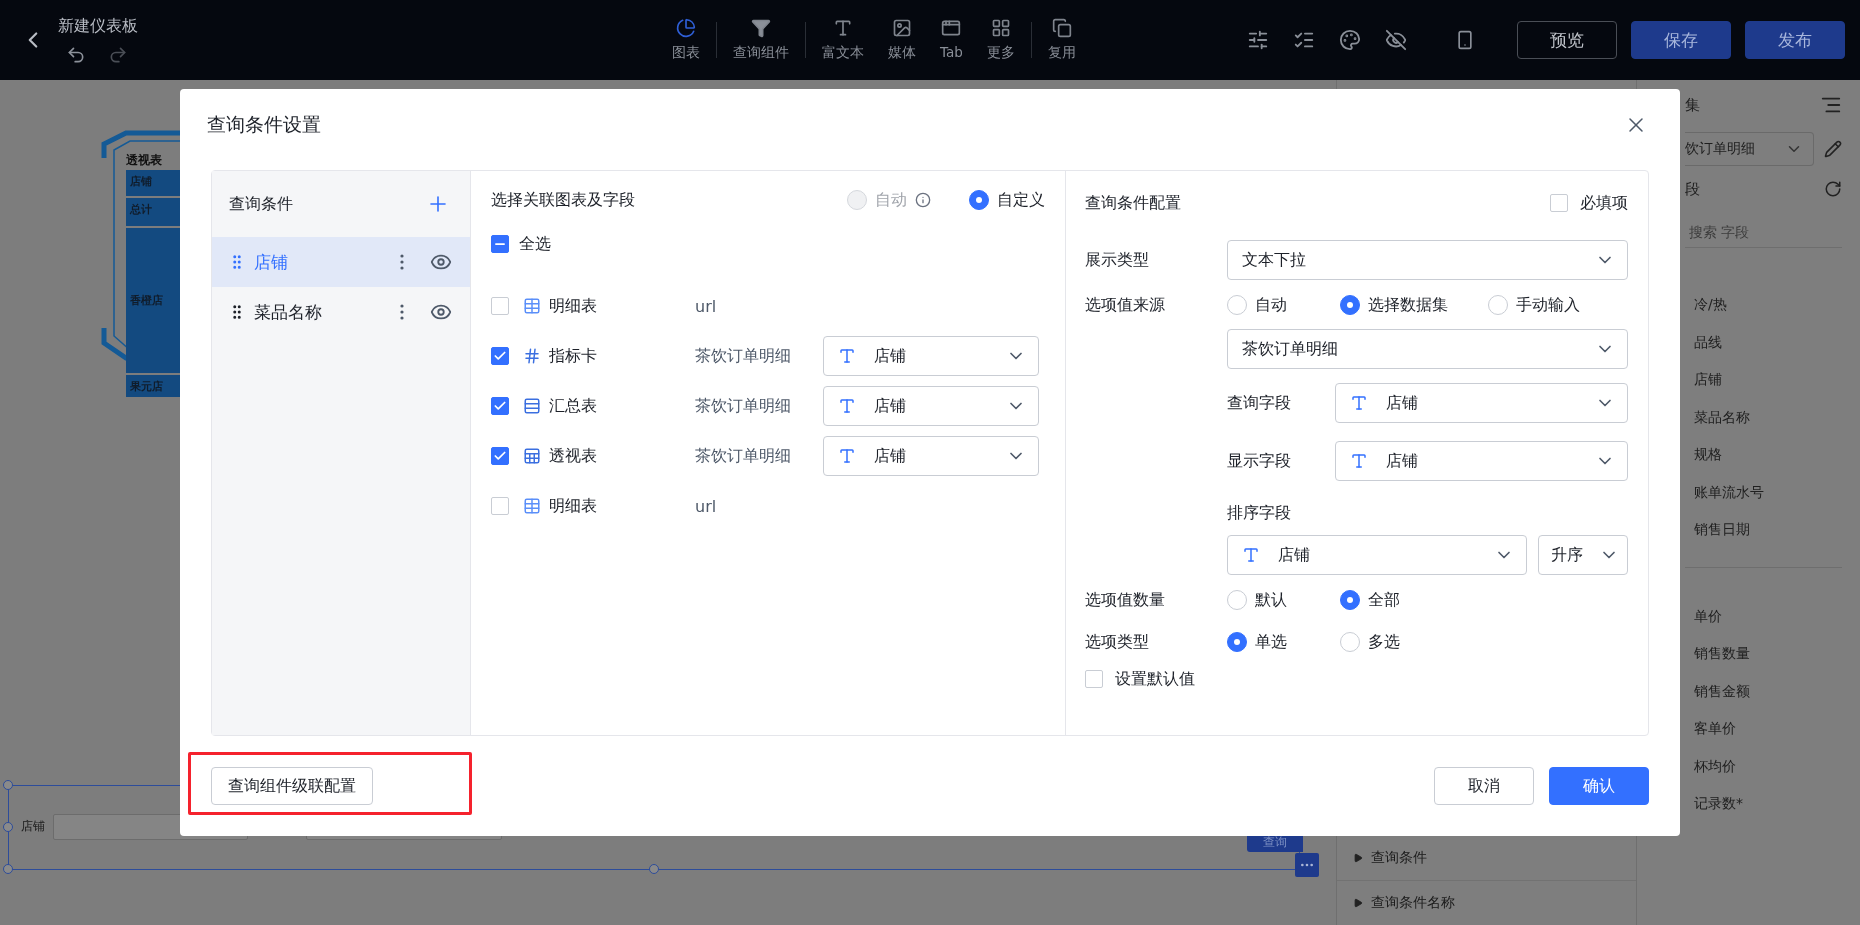 The width and height of the screenshot is (1860, 925). I want to click on table-cell: 香橙店, so click(154, 300).